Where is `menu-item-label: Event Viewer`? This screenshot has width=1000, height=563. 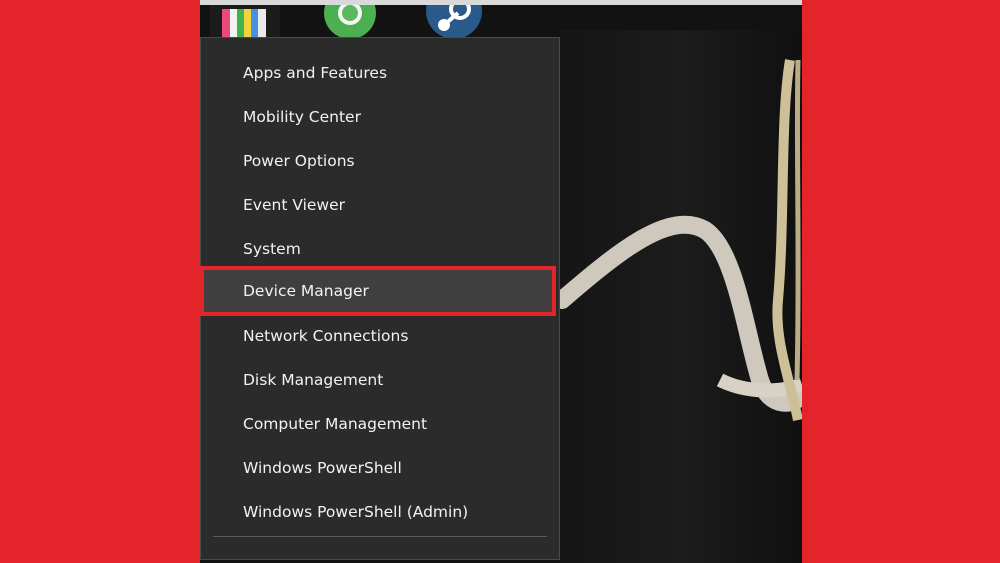 menu-item-label: Event Viewer is located at coordinates (294, 205).